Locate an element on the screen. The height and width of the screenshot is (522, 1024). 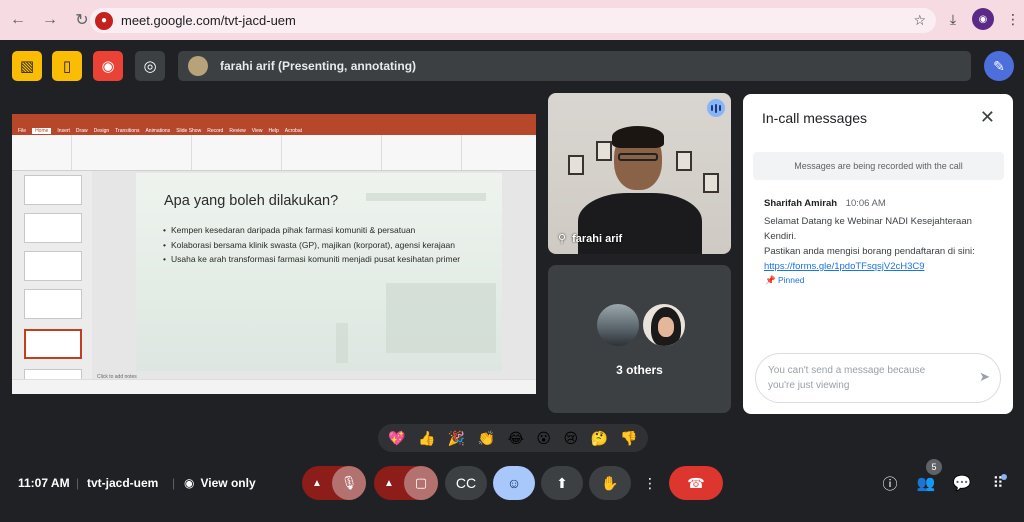
message-sender: Sharifah Amirah is located at coordinates (801, 203).